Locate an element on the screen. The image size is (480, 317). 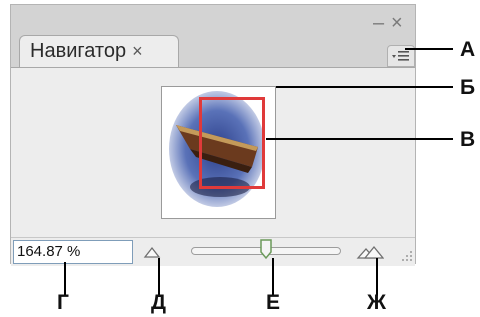
zoom-slider-thumb is located at coordinates (266, 249).